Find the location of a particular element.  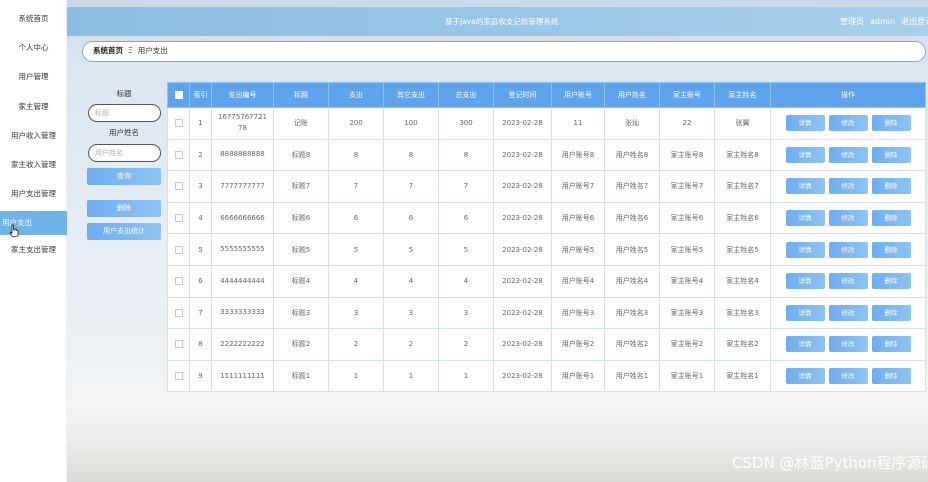

table-cell: 家主账号5 is located at coordinates (687, 249).